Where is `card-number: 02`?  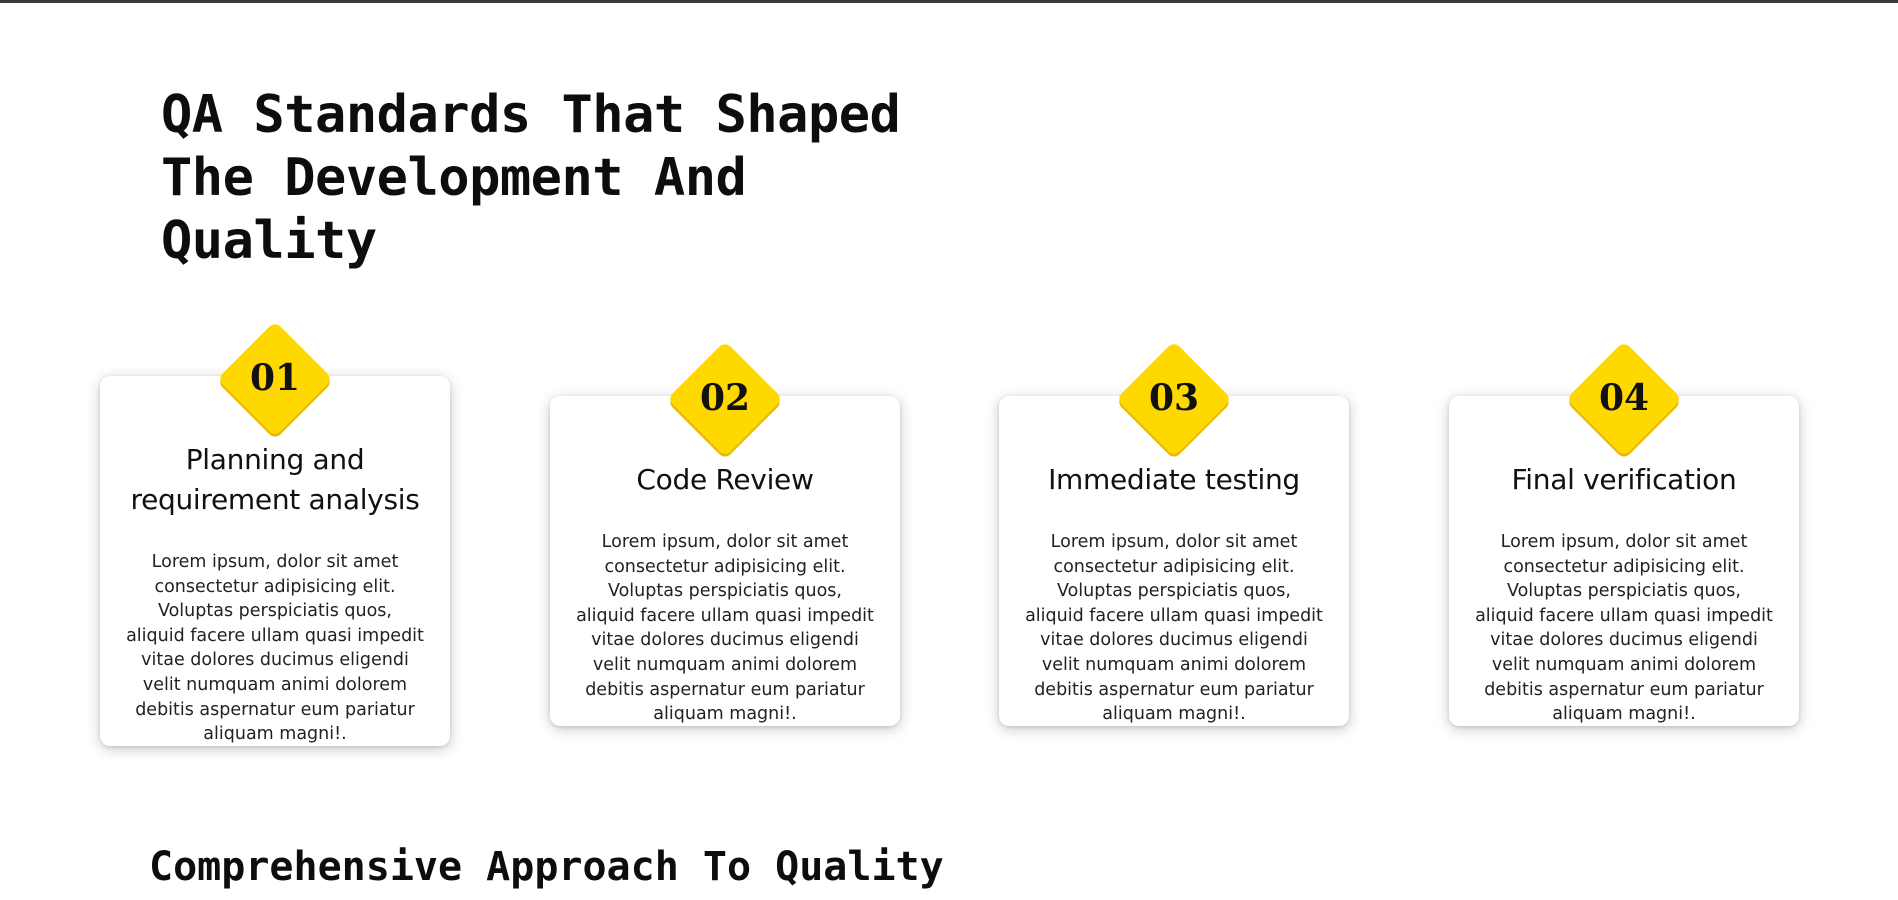
card-number: 02 is located at coordinates (725, 398).